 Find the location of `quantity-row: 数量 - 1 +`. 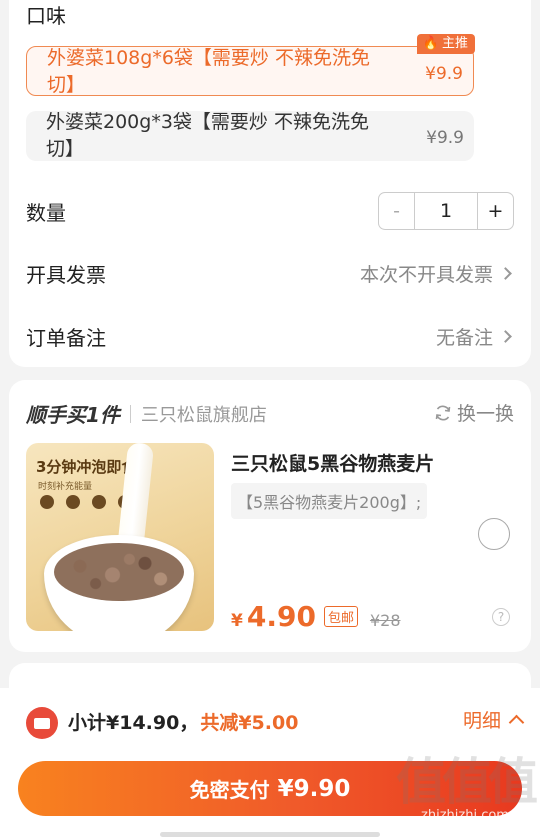

quantity-row: 数量 - 1 + is located at coordinates (270, 211).